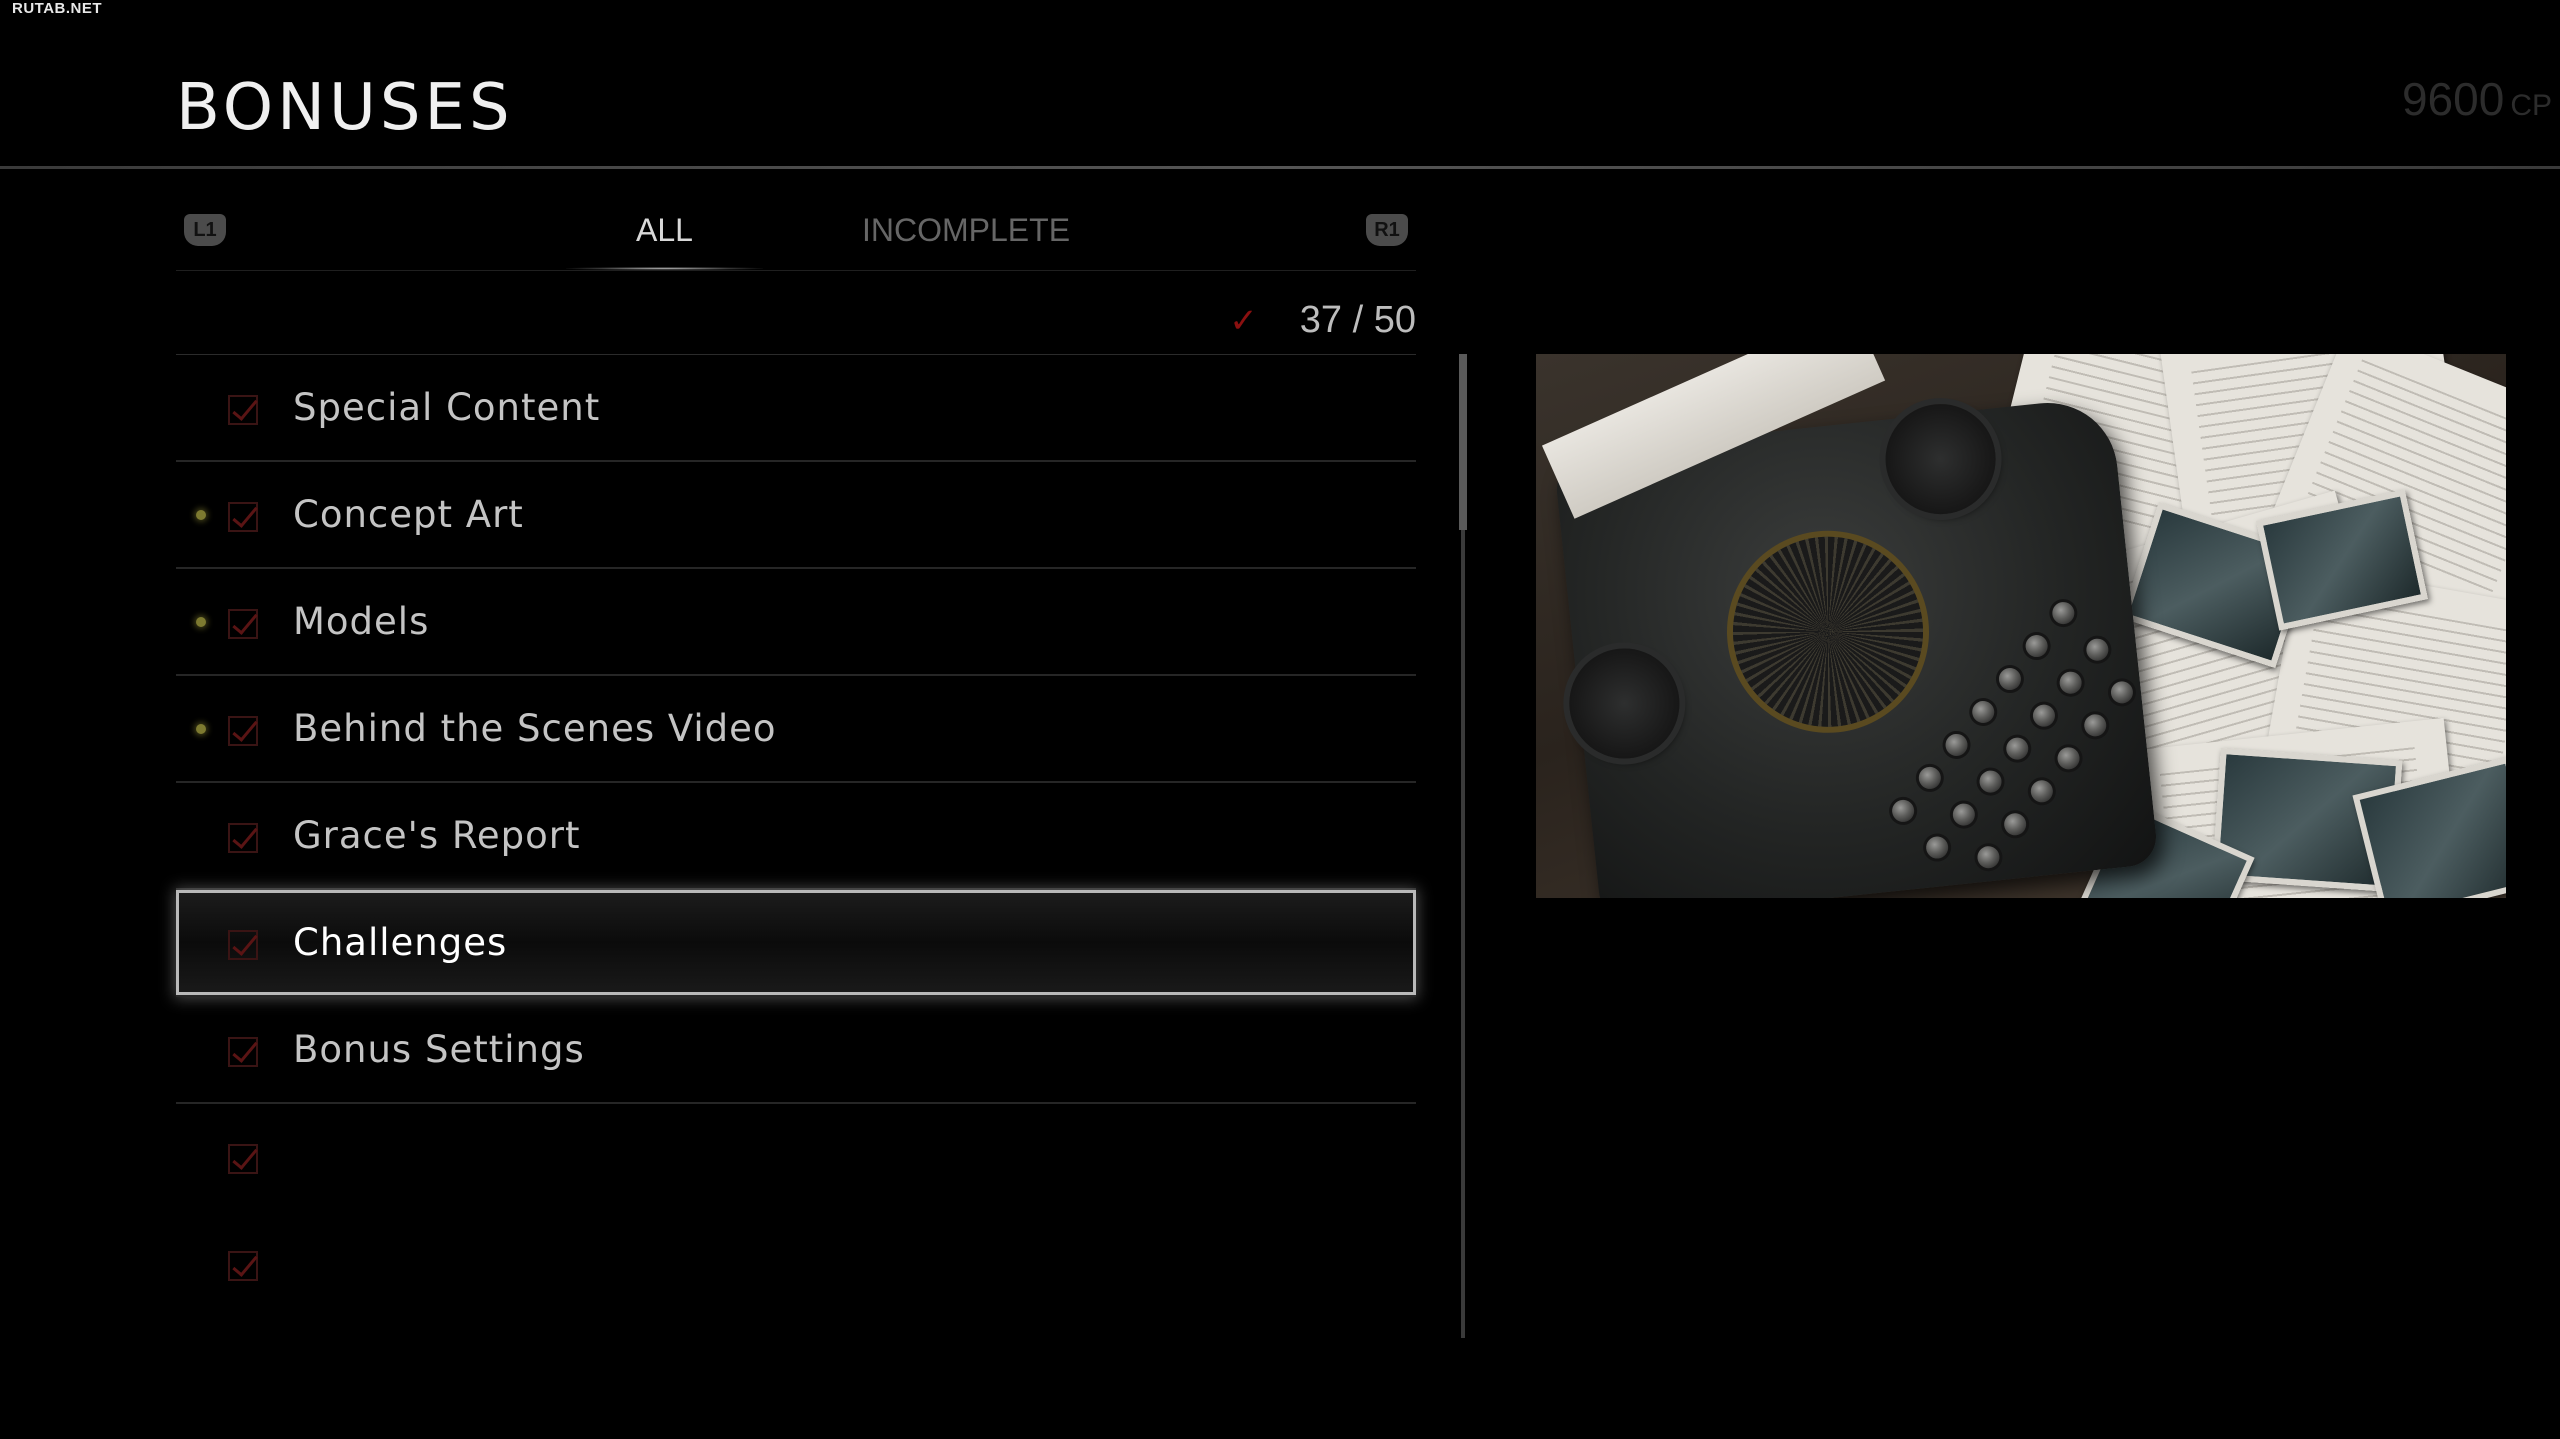 This screenshot has width=2560, height=1439. I want to click on typewriter, so click(1850, 626).